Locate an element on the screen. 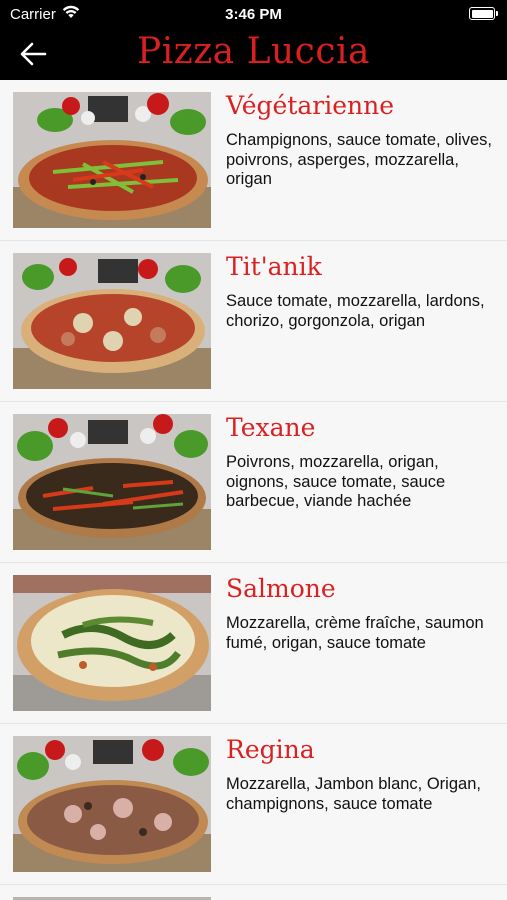 This screenshot has width=507, height=900. status-bar: Carrier 3:46 PM is located at coordinates (253, 14).